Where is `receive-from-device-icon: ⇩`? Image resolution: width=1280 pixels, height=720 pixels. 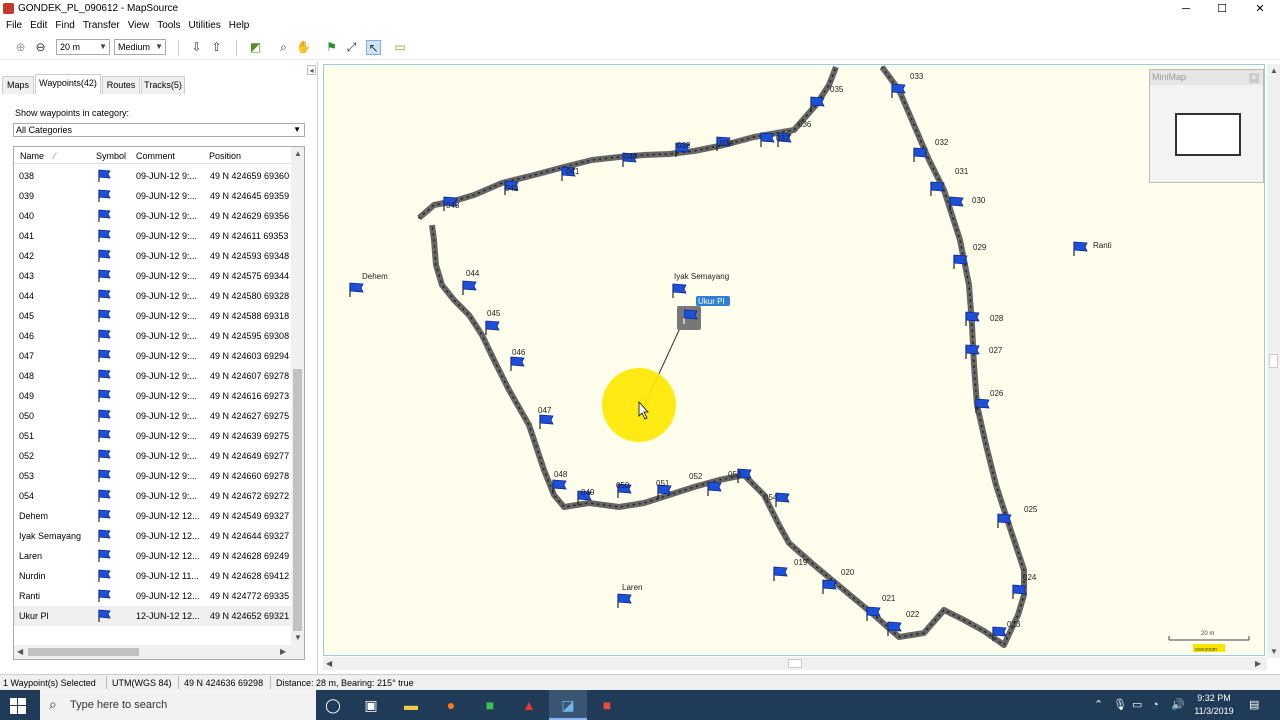
receive-from-device-icon: ⇩ is located at coordinates (196, 47).